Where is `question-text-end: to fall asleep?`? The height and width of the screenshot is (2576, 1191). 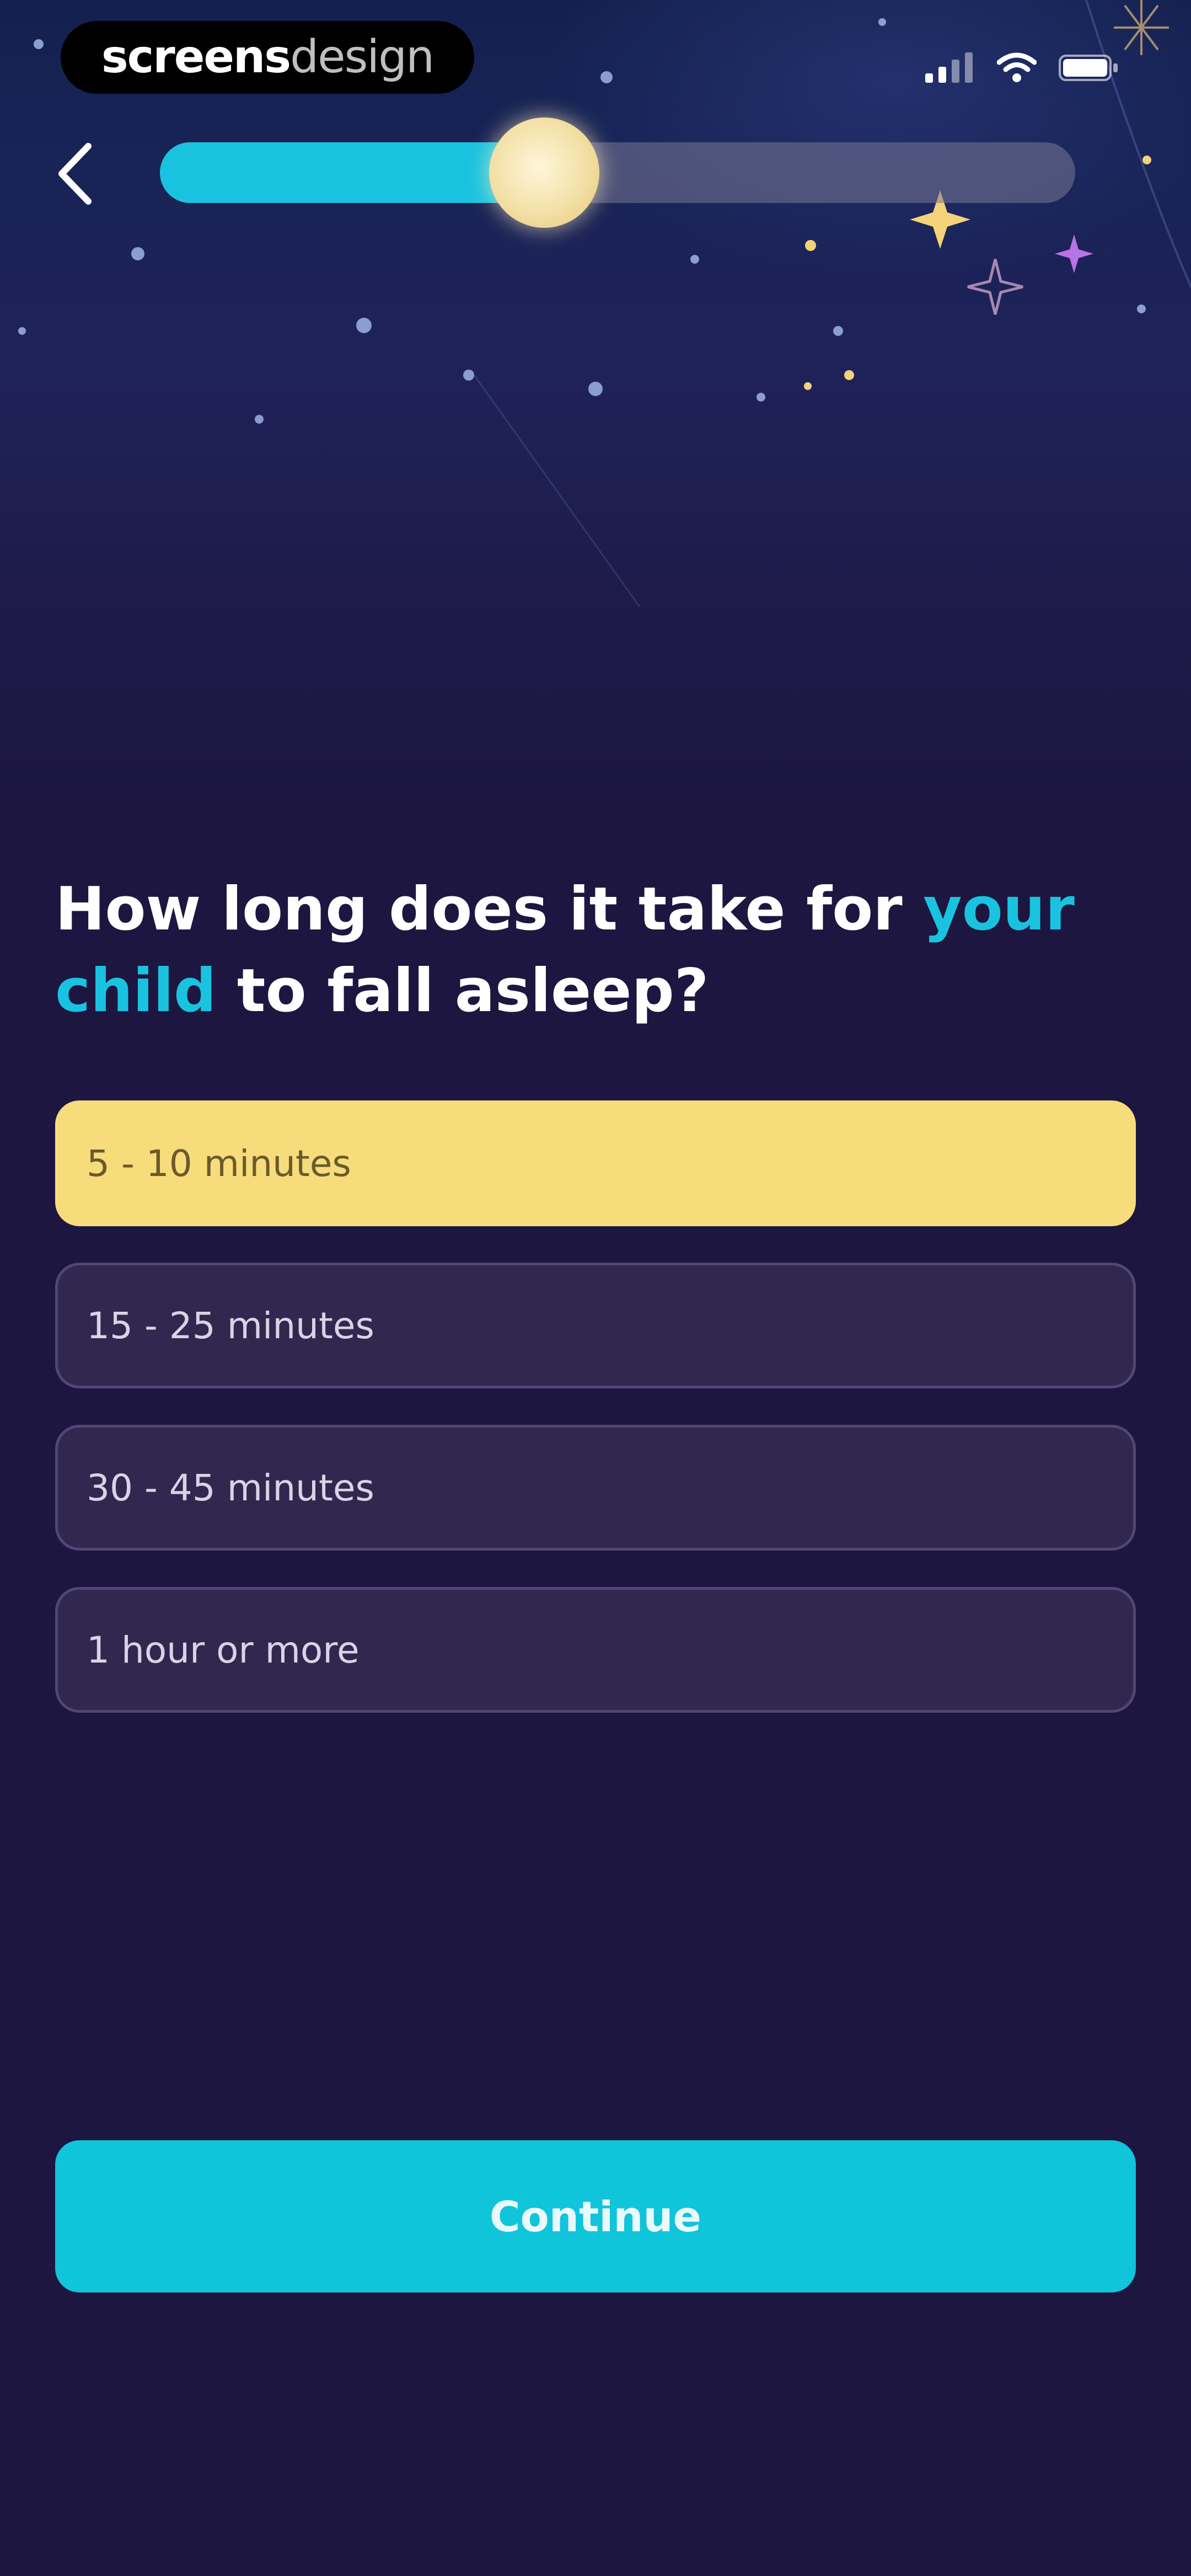 question-text-end: to fall asleep? is located at coordinates (462, 990).